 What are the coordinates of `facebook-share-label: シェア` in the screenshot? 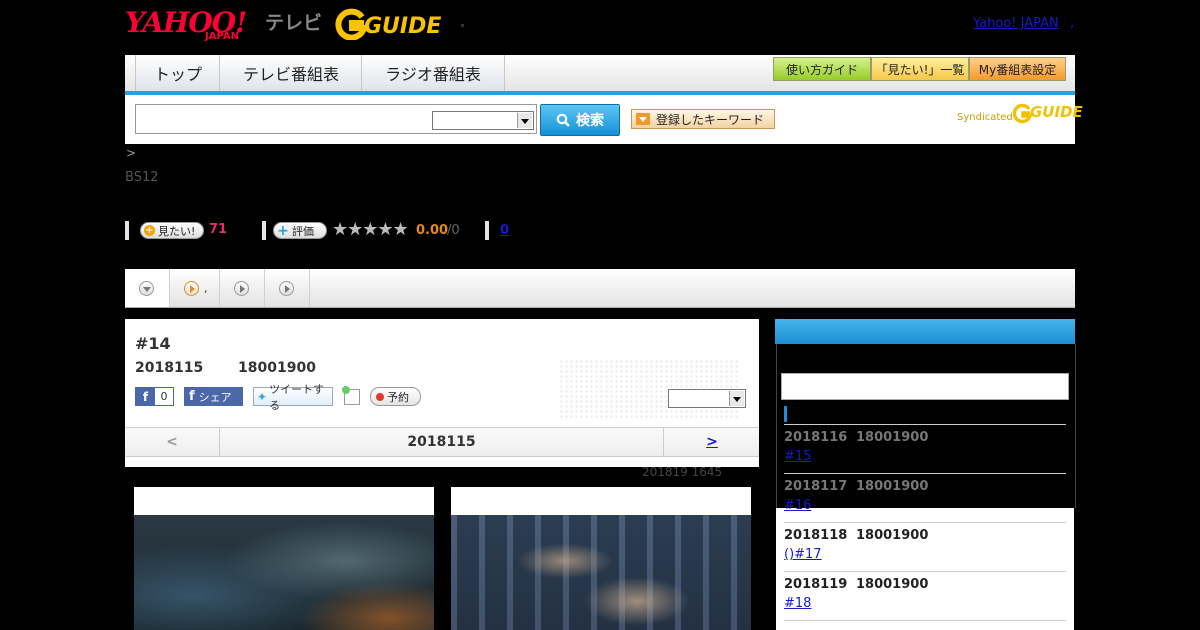 It's located at (215, 397).